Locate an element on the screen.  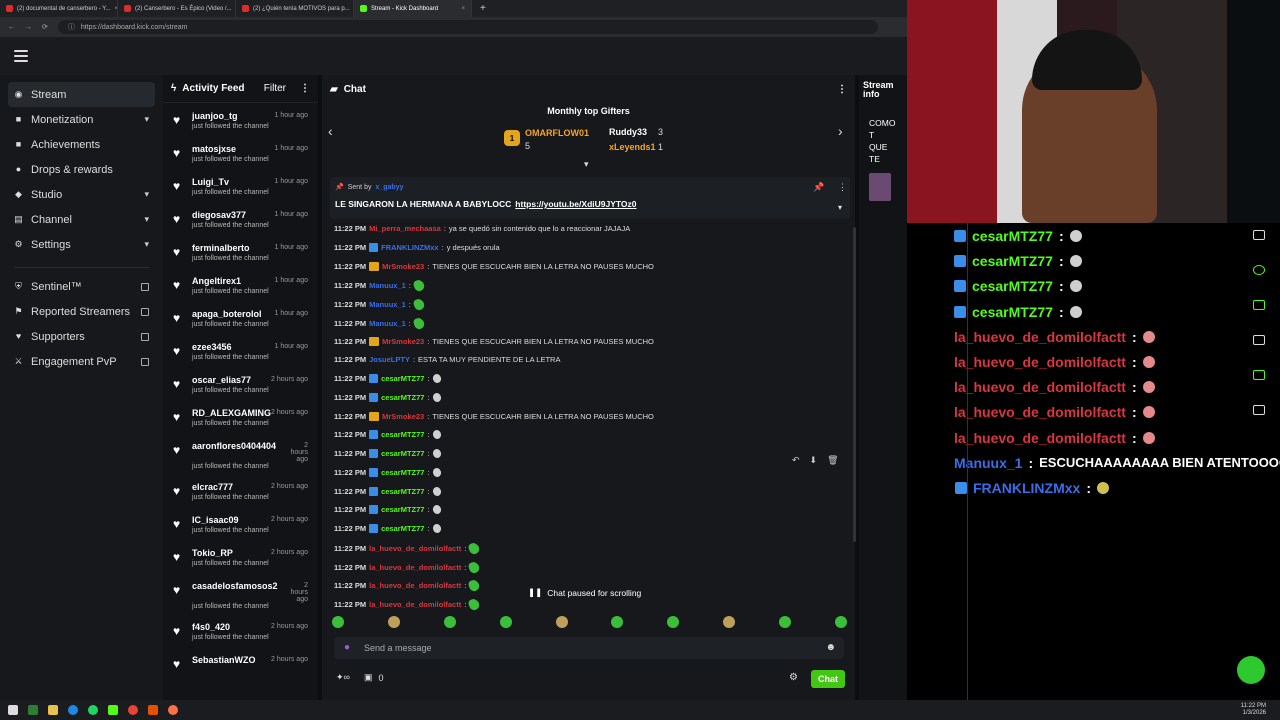
feed-username: aaronflores0404404 is located at coordinates (240, 446).